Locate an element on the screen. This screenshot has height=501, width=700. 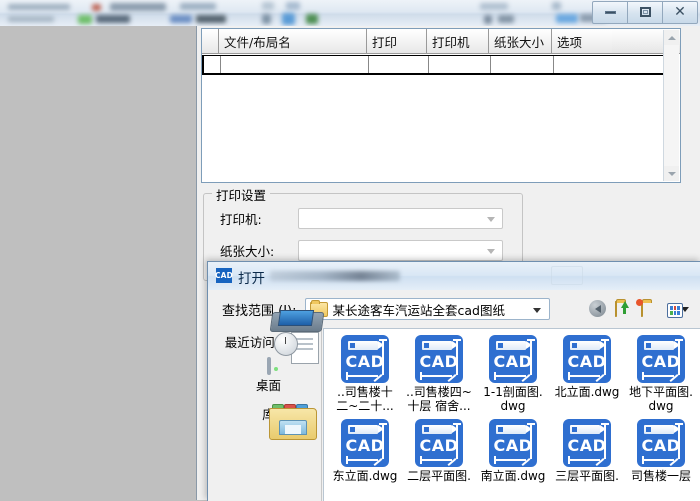
view-mode-icon is located at coordinates (675, 310).